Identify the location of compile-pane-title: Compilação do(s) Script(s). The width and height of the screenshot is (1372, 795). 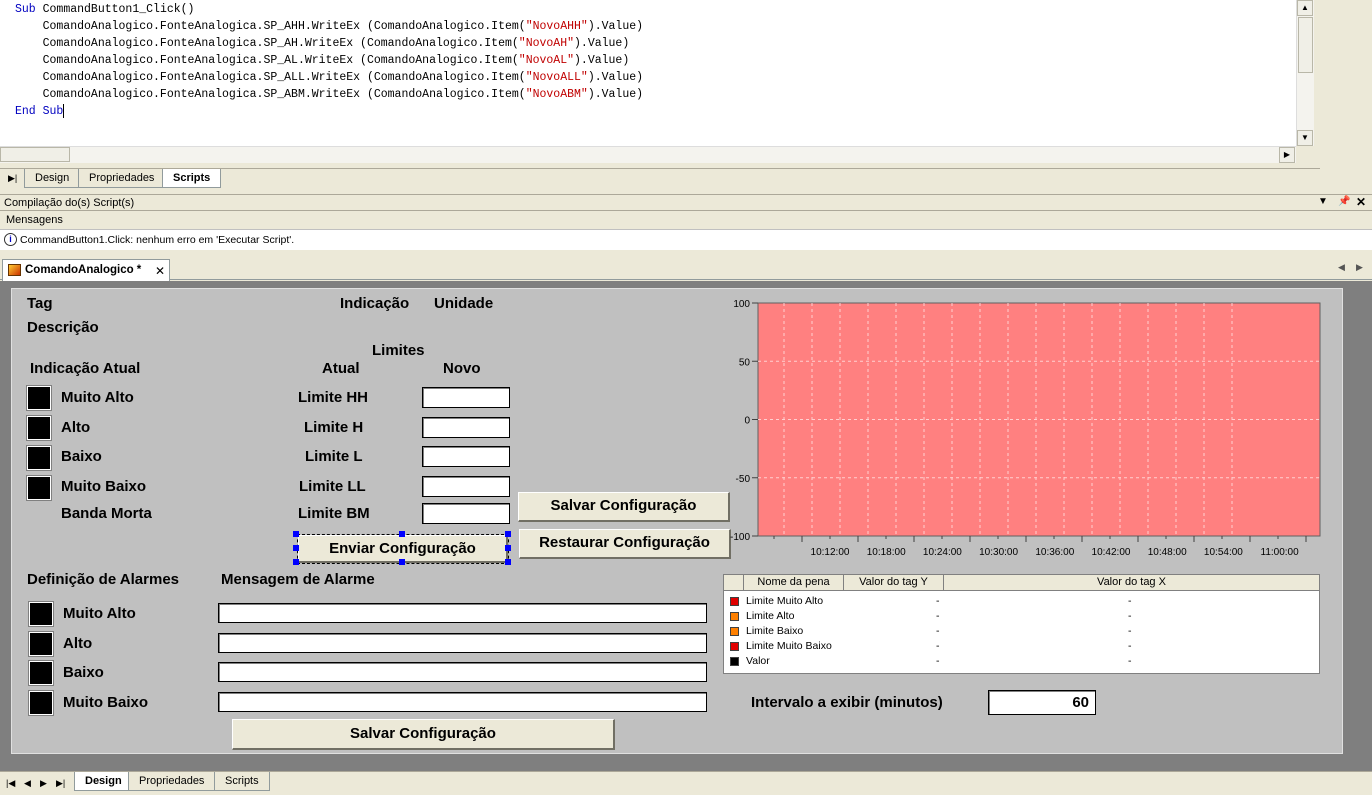
(69, 203).